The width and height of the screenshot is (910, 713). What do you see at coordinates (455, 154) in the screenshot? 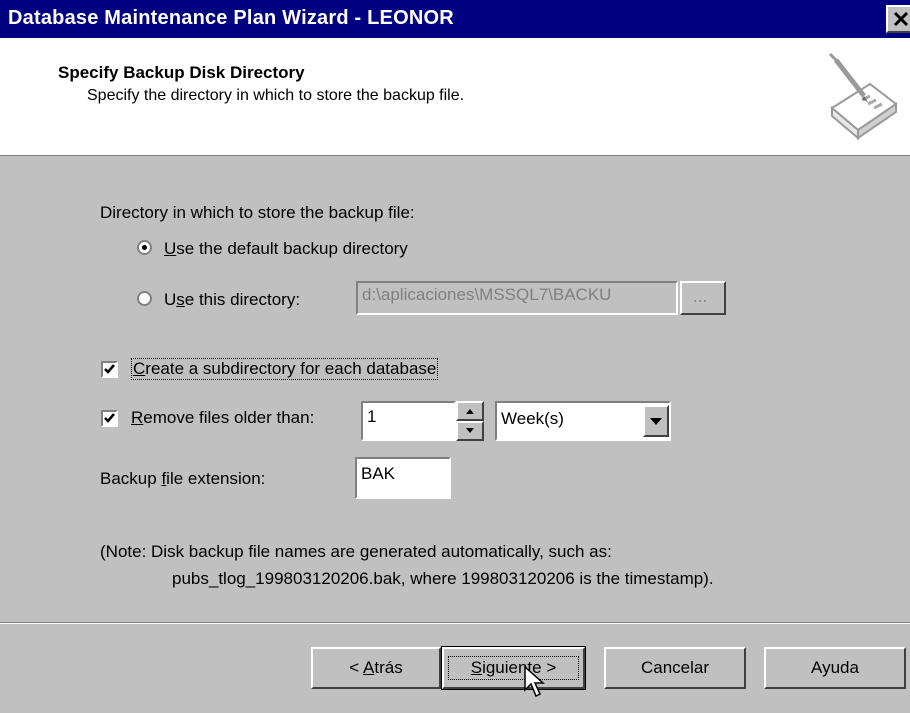
I see `header-separator` at bounding box center [455, 154].